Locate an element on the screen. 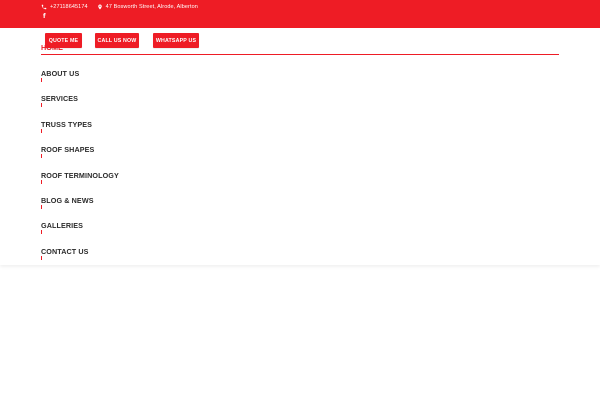  nav-item-label: CONTACT US is located at coordinates (65, 251).